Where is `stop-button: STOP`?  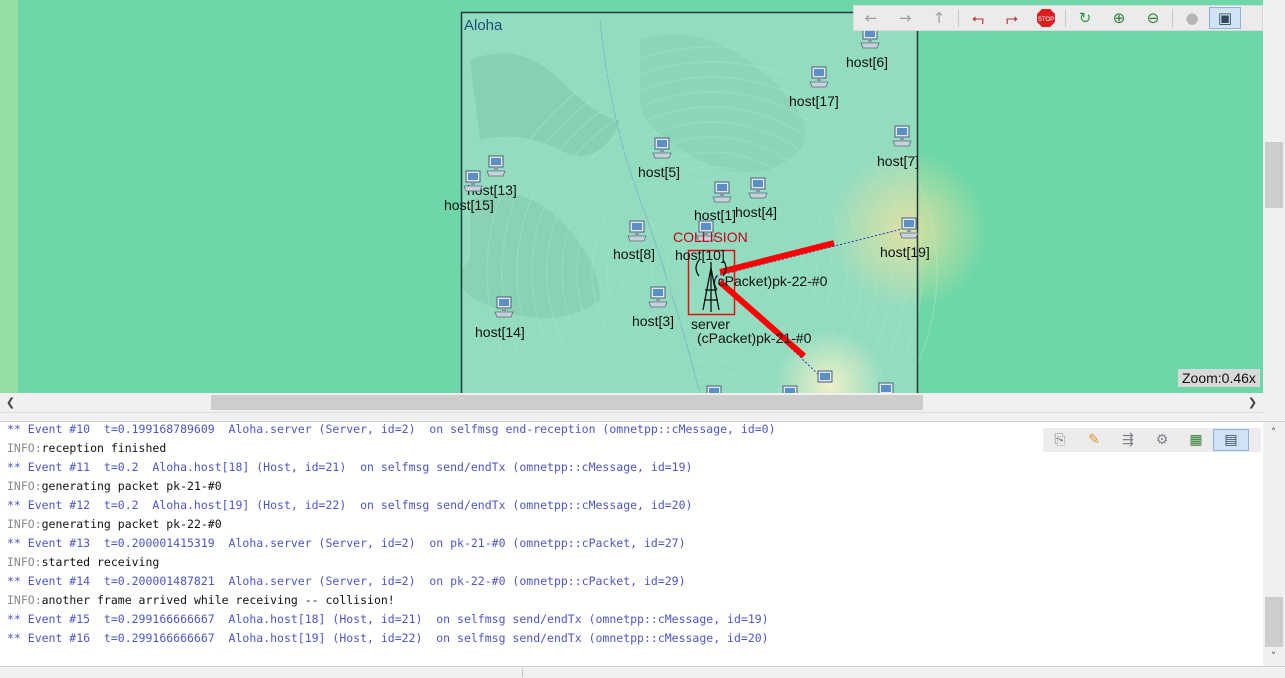
stop-button: STOP is located at coordinates (1046, 18).